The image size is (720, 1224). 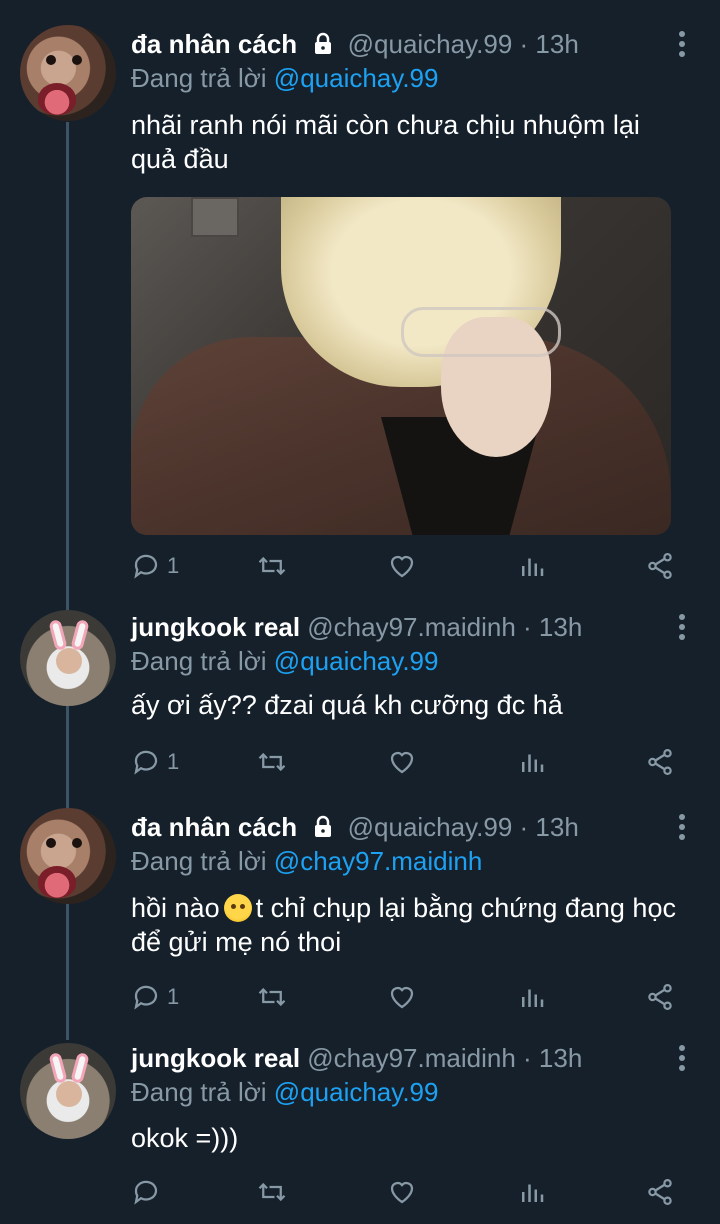 What do you see at coordinates (378, 861) in the screenshot?
I see `reply-mention: @chay97.maidinh` at bounding box center [378, 861].